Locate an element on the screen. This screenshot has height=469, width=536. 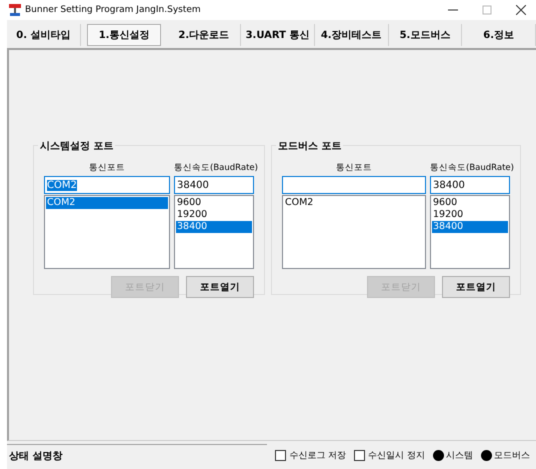
tab: 1.통신설정 is located at coordinates (124, 35).